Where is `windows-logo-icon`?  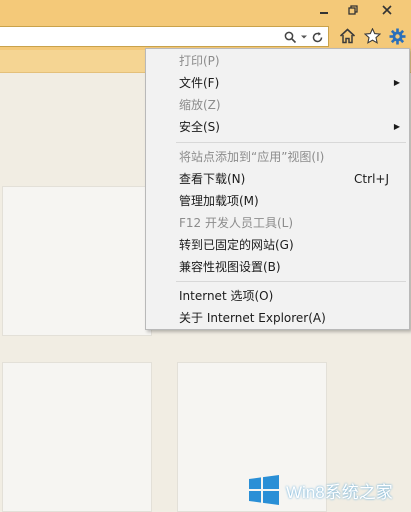
windows-logo-icon is located at coordinates (264, 490).